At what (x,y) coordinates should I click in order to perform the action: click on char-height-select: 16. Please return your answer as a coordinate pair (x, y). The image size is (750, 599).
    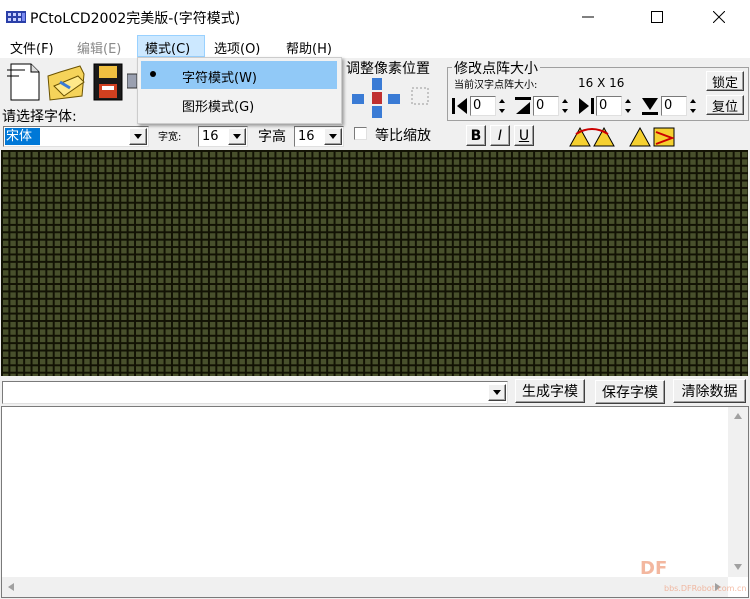
    Looking at the image, I should click on (319, 136).